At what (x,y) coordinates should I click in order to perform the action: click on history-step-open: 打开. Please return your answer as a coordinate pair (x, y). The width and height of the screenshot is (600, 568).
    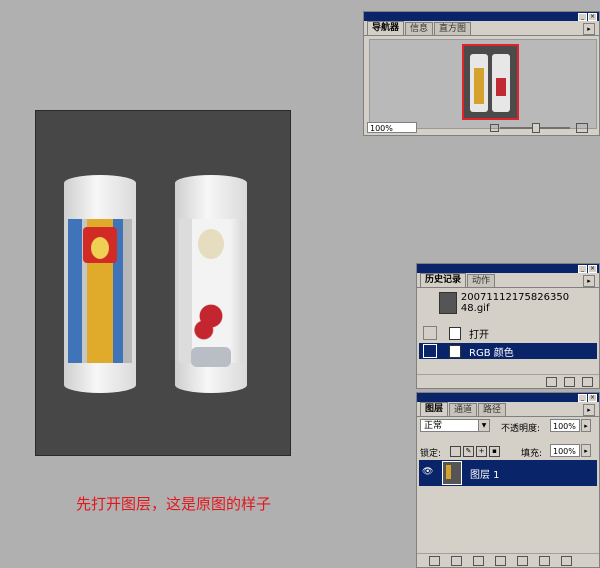
    Looking at the image, I should click on (508, 333).